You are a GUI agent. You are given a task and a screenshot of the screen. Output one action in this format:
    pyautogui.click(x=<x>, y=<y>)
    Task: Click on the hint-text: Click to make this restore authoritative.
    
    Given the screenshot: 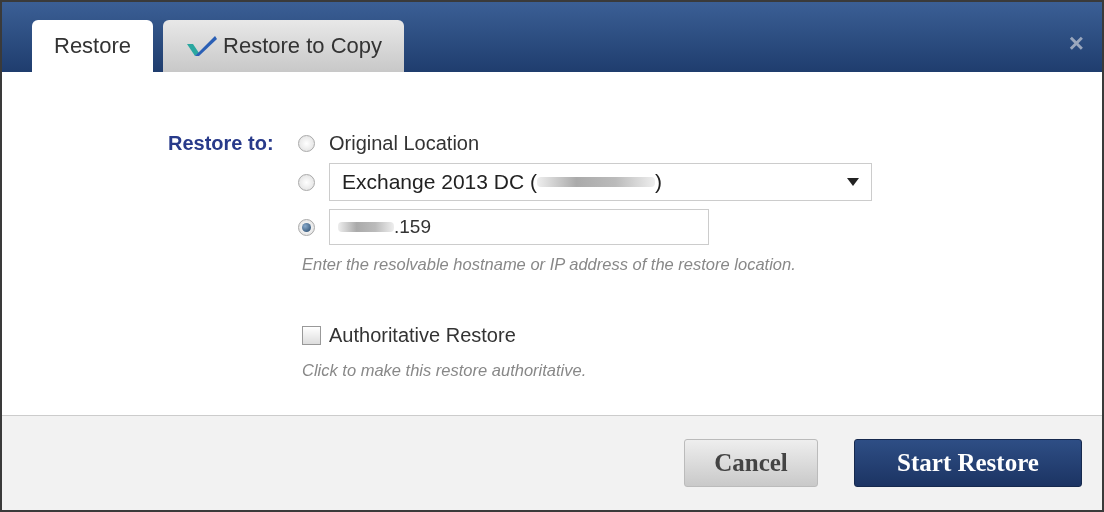 What is the action you would take?
    pyautogui.click(x=445, y=370)
    